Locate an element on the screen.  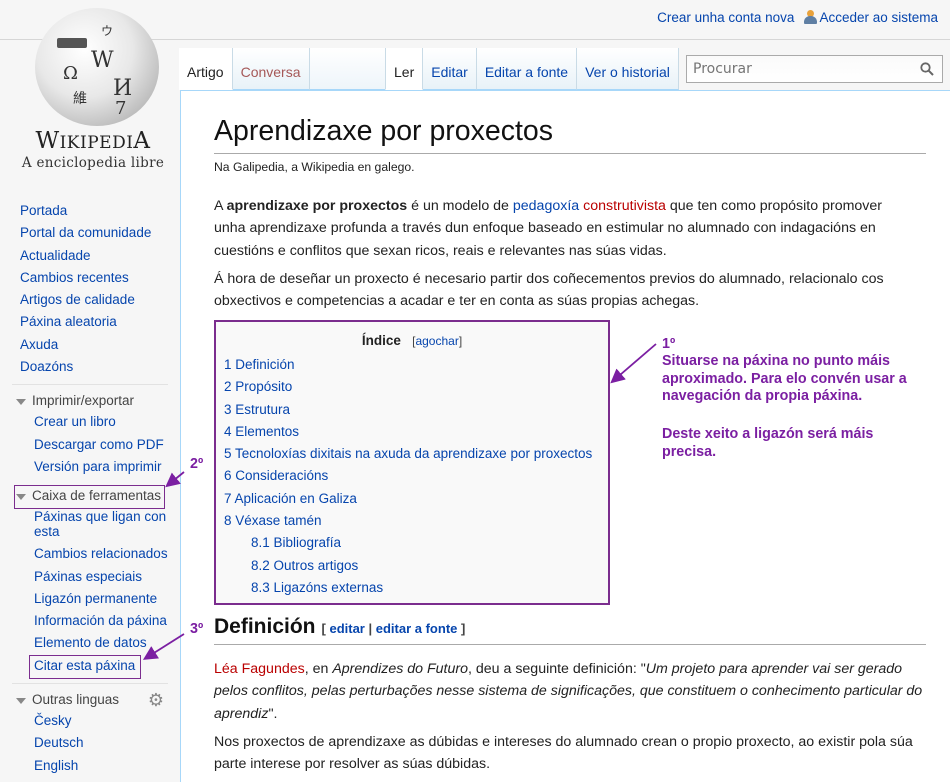
sidebar-item-current-events: Actualidade is located at coordinates (99, 256).